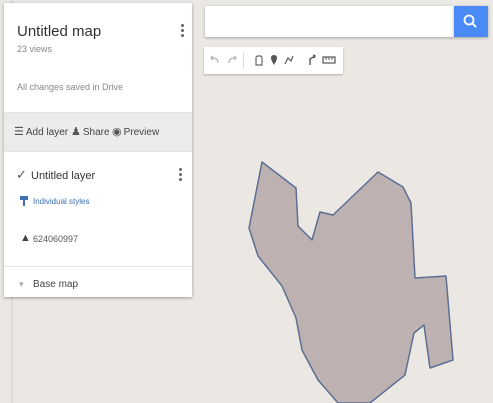 The image size is (493, 403). I want to click on preview-button: ◉ Preview, so click(135, 131).